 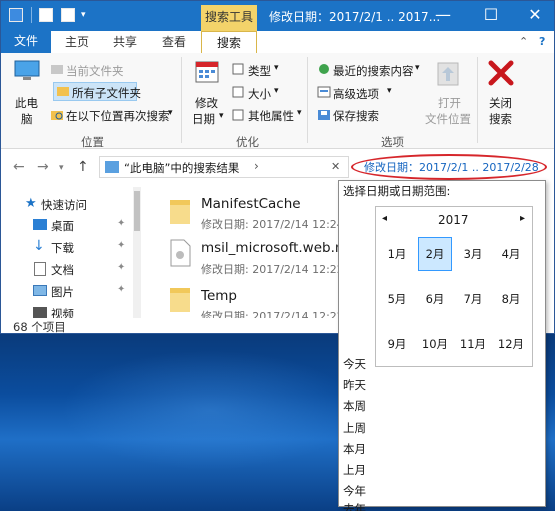 I want to click on breadcrumb-chevron-icon: ›, so click(x=256, y=166).